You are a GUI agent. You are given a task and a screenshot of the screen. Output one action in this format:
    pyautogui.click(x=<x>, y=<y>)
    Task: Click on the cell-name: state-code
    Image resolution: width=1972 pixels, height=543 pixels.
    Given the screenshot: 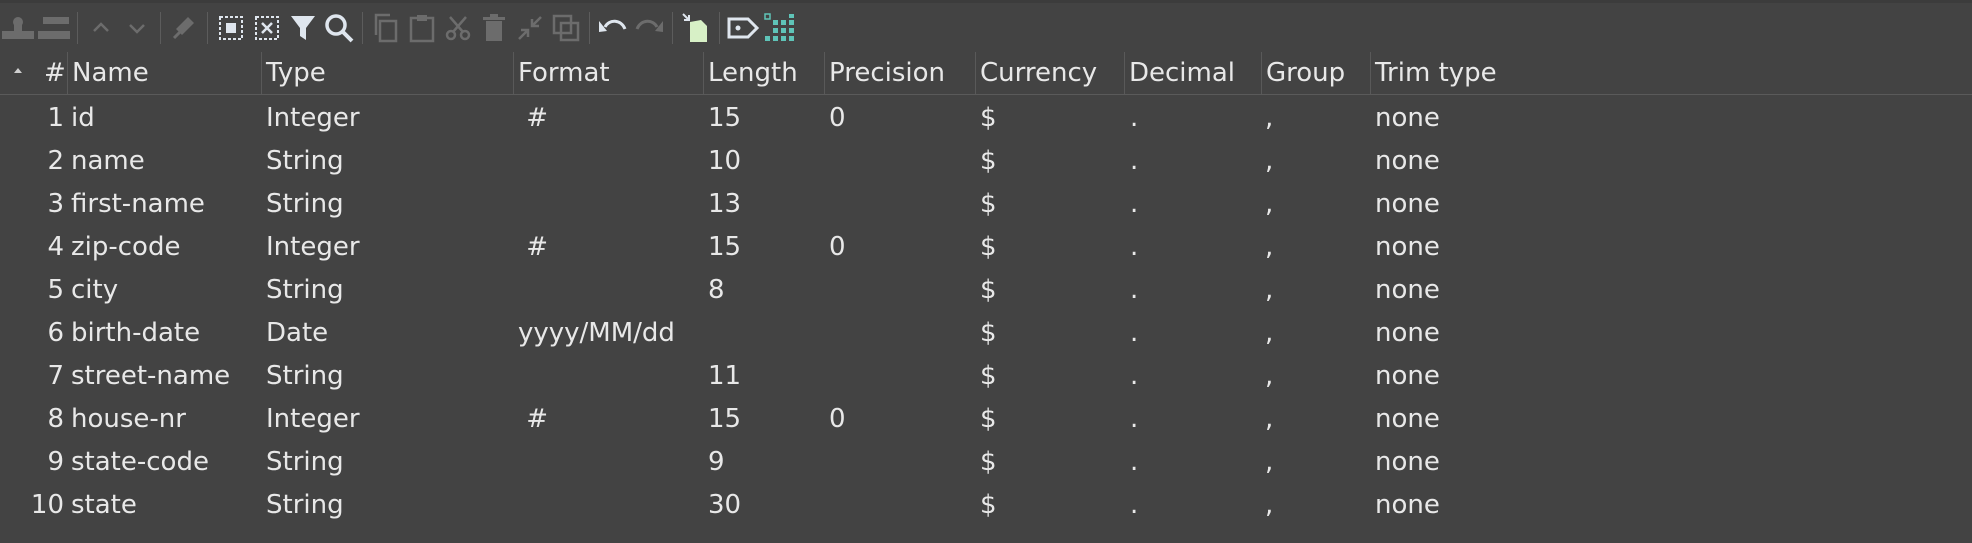 What is the action you would take?
    pyautogui.click(x=140, y=462)
    